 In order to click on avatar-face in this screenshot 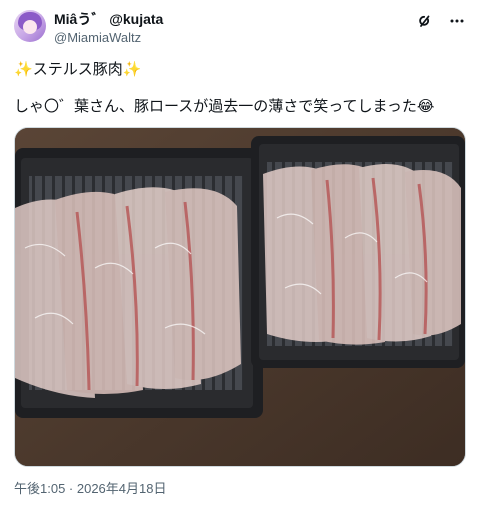, I will do `click(30, 27)`.